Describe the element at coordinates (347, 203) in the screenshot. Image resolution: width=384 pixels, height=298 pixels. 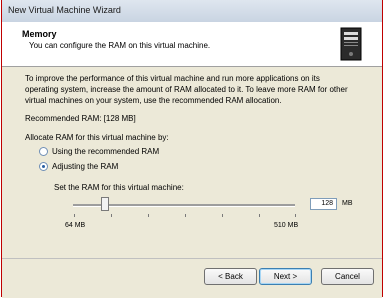
I see `ram-unit-label: MB` at that location.